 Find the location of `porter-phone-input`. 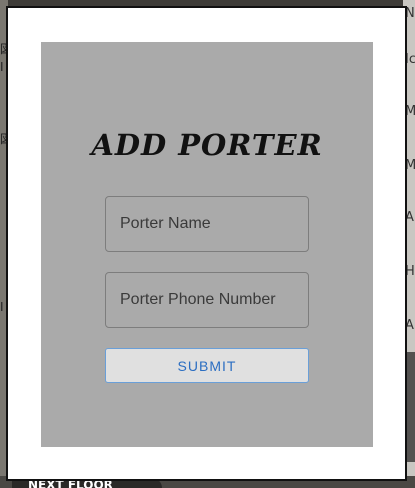

porter-phone-input is located at coordinates (207, 300).